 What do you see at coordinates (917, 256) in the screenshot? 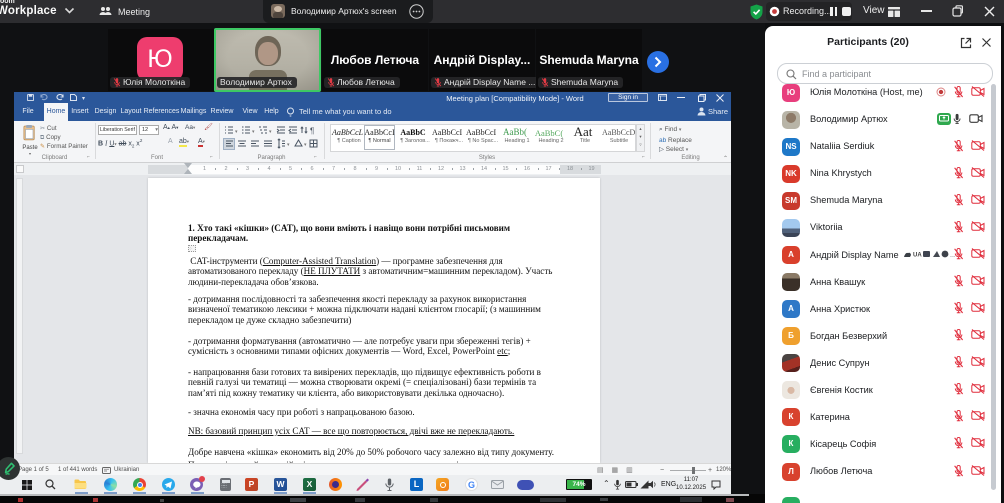
I see `svg-text: UA` at bounding box center [917, 256].